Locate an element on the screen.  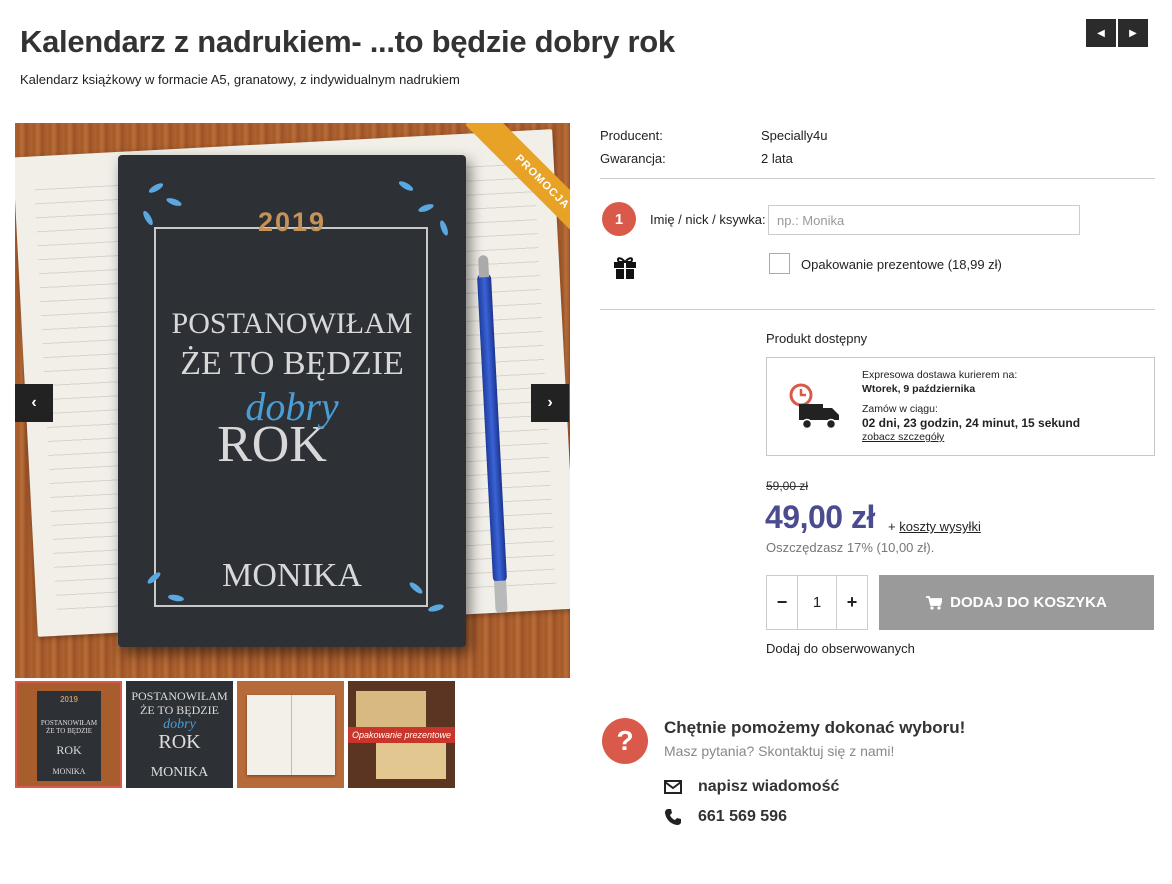
increase-quantity-button: + is located at coordinates (852, 602).